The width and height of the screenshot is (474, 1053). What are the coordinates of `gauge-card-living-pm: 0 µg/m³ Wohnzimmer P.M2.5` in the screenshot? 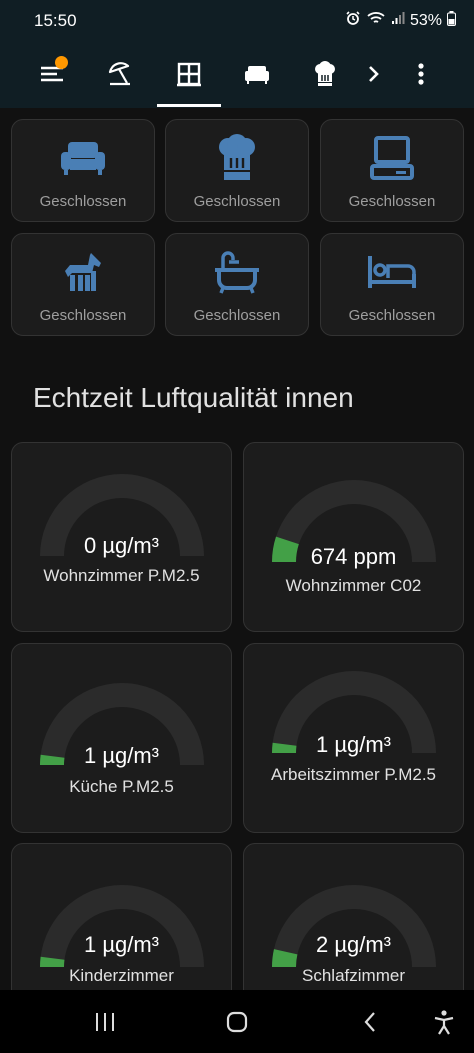 It's located at (121, 537).